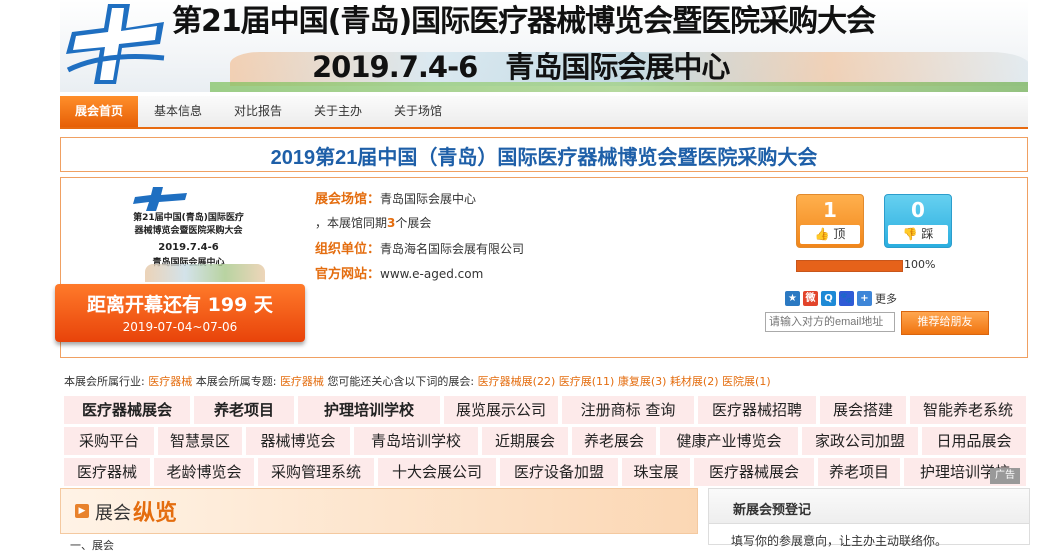 The image size is (1040, 553). What do you see at coordinates (501, 410) in the screenshot?
I see `ad-keyword-link: 展览展示公司` at bounding box center [501, 410].